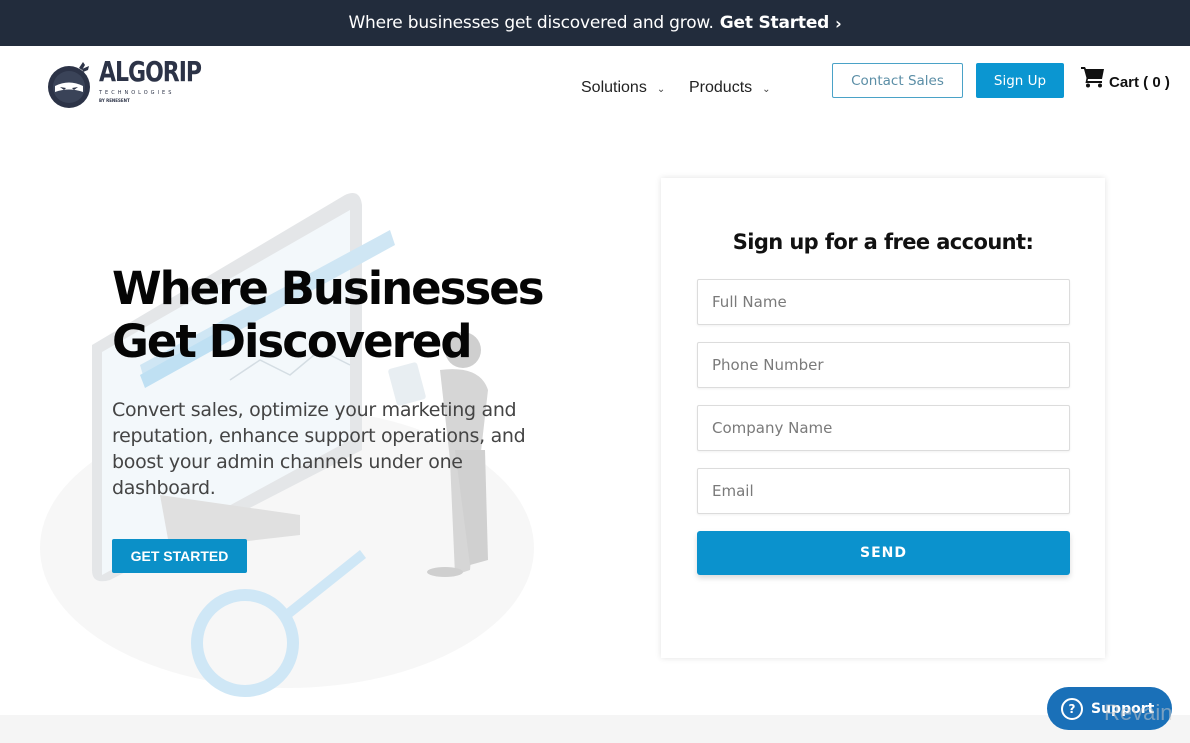 This screenshot has height=743, width=1190. Describe the element at coordinates (883, 553) in the screenshot. I see `send-button: SEND` at that location.